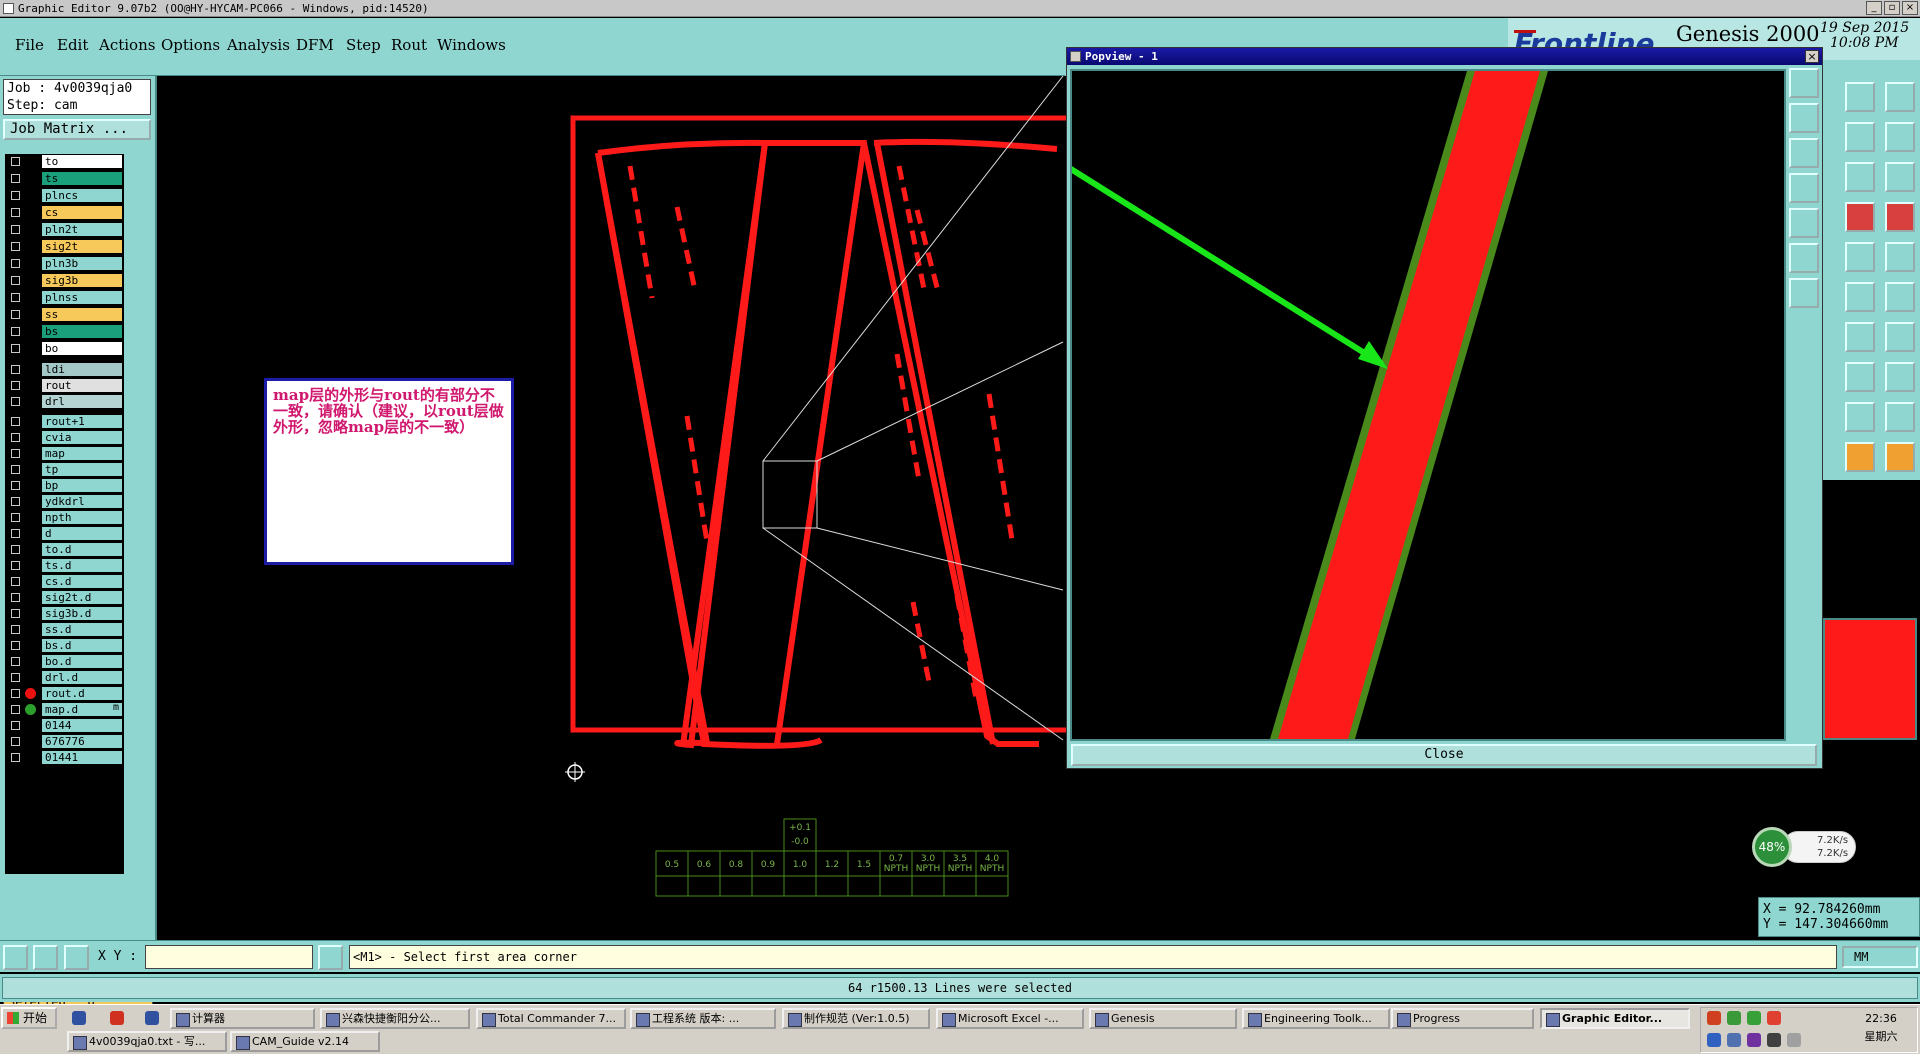 This screenshot has width=1920, height=1054. Describe the element at coordinates (1804, 293) in the screenshot. I see `zoom-region-icon` at that location.